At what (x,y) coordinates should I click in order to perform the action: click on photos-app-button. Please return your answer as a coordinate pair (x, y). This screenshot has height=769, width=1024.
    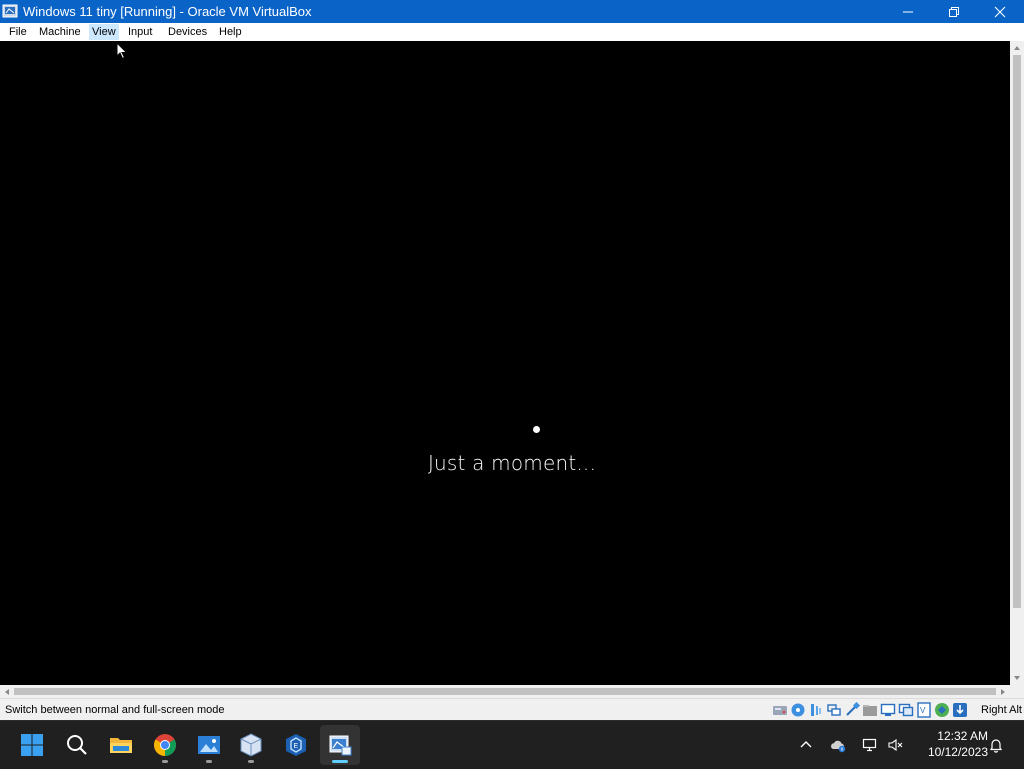
    Looking at the image, I should click on (209, 745).